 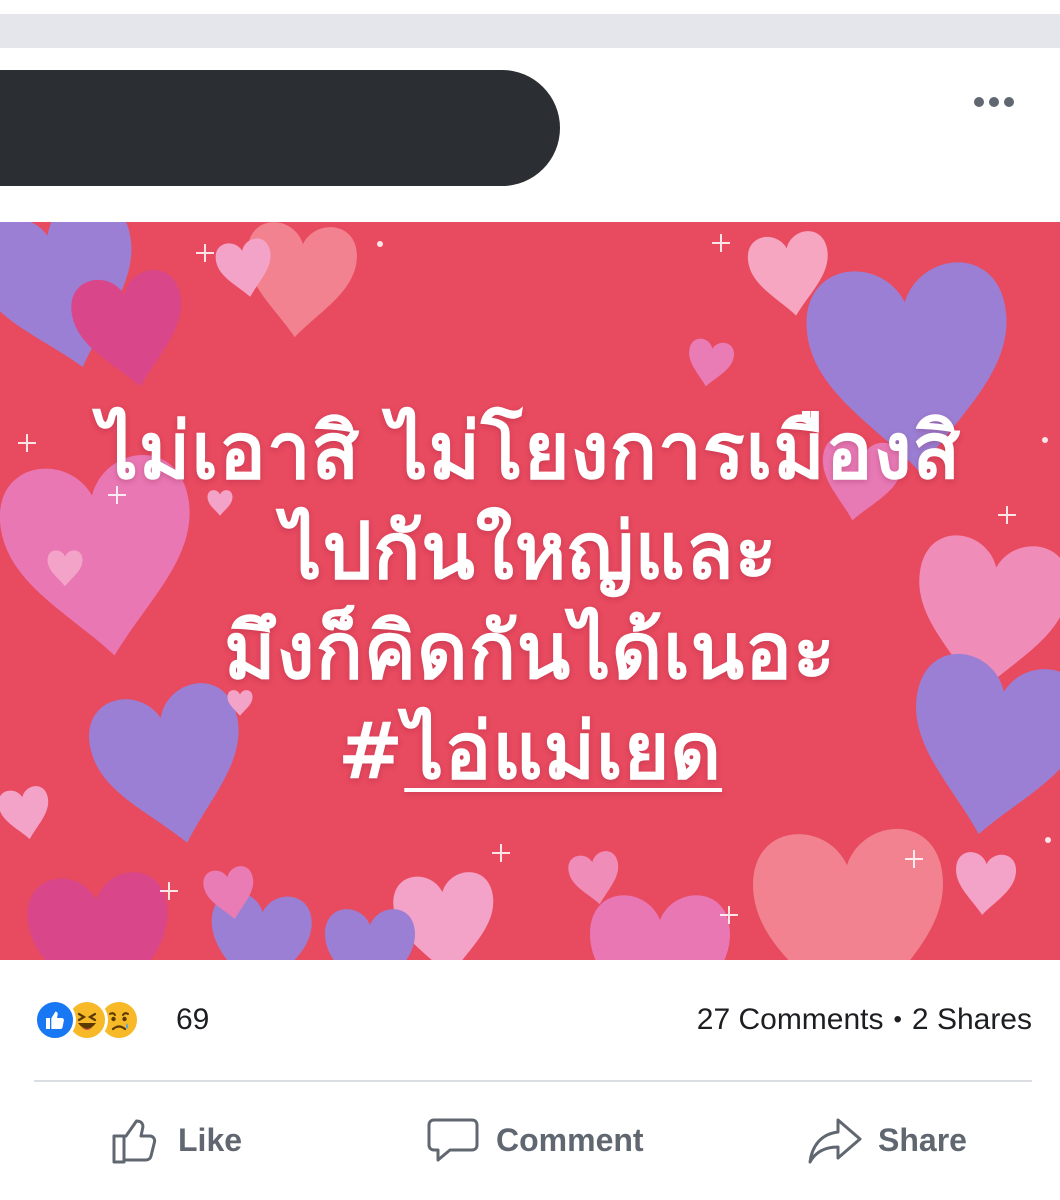 I want to click on previous-card-edge, so click(x=530, y=31).